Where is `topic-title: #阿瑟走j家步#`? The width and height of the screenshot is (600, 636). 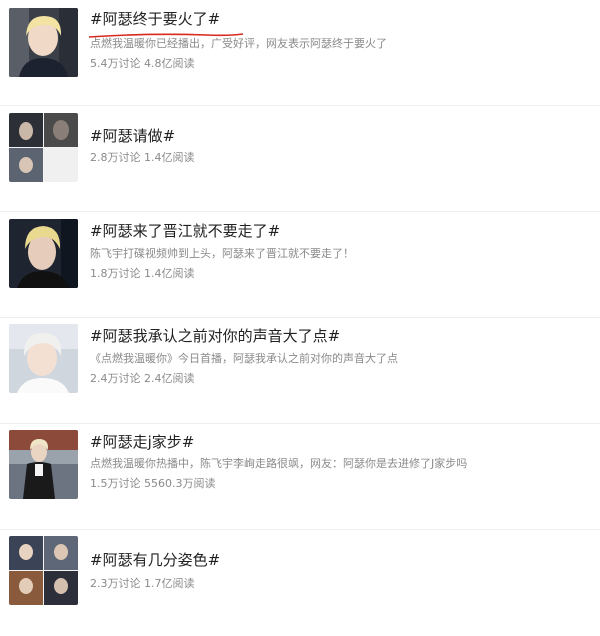
topic-title: #阿瑟走j家步# is located at coordinates (142, 442).